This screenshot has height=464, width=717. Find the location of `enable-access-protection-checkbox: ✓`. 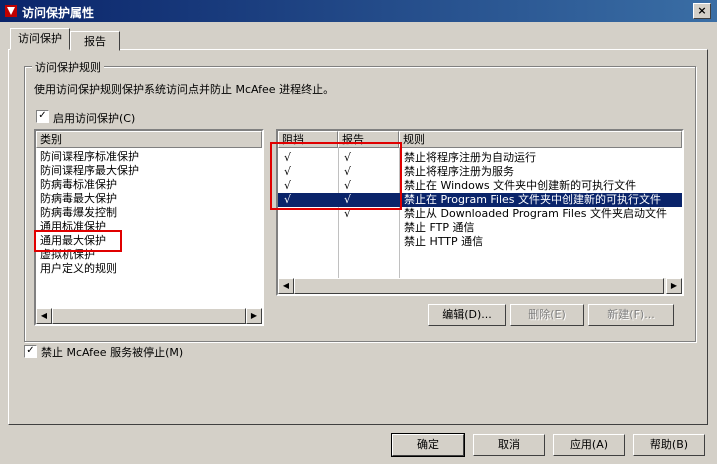

enable-access-protection-checkbox: ✓ is located at coordinates (42, 116).